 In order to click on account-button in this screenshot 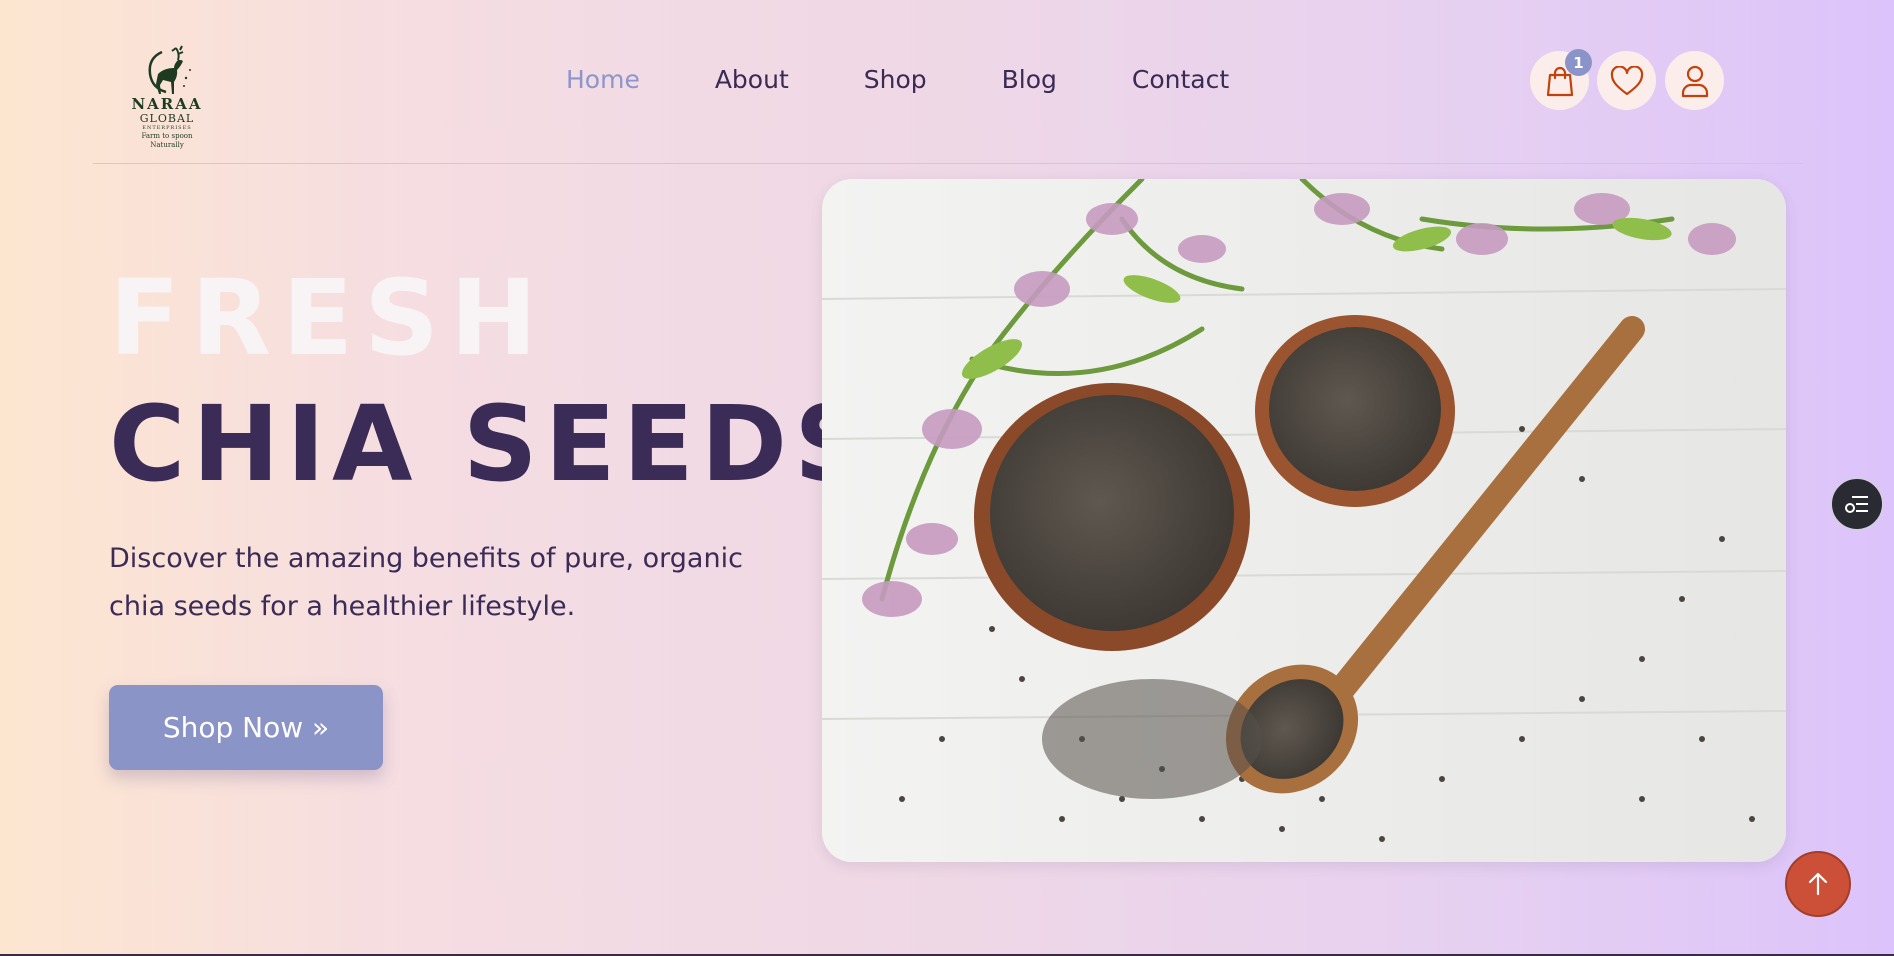, I will do `click(1694, 80)`.